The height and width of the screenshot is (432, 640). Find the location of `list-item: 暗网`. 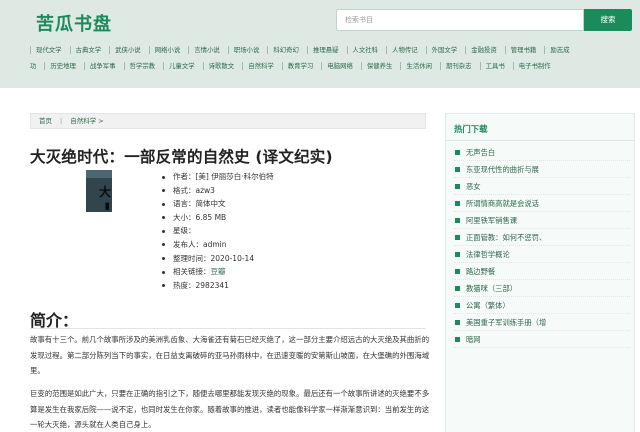

list-item: 暗网 is located at coordinates (542, 339).